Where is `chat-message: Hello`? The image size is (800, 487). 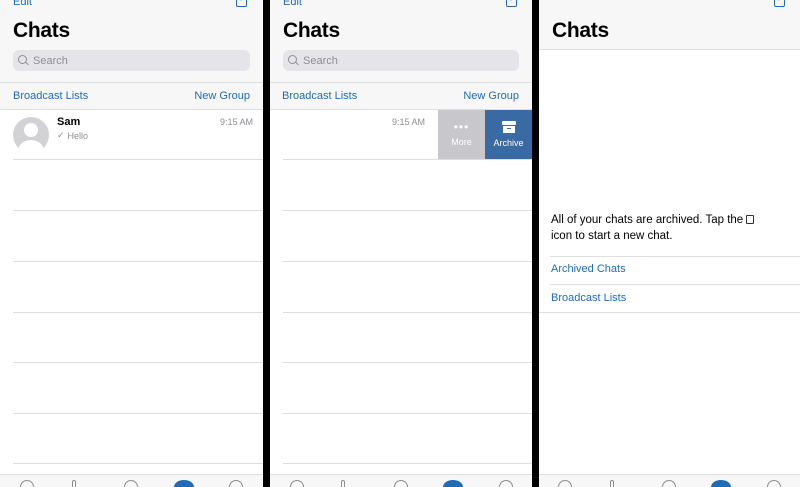 chat-message: Hello is located at coordinates (78, 135).